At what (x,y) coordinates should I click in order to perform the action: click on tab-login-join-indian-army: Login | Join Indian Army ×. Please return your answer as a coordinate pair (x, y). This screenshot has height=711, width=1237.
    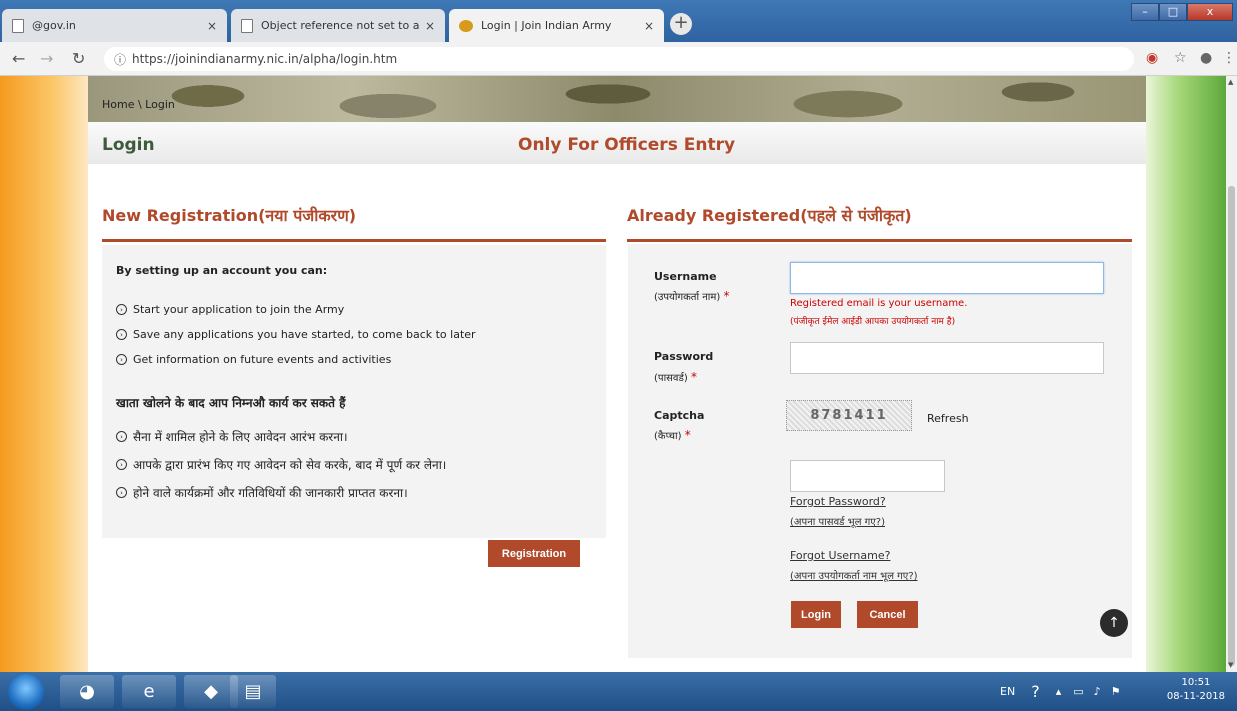
    Looking at the image, I should click on (556, 25).